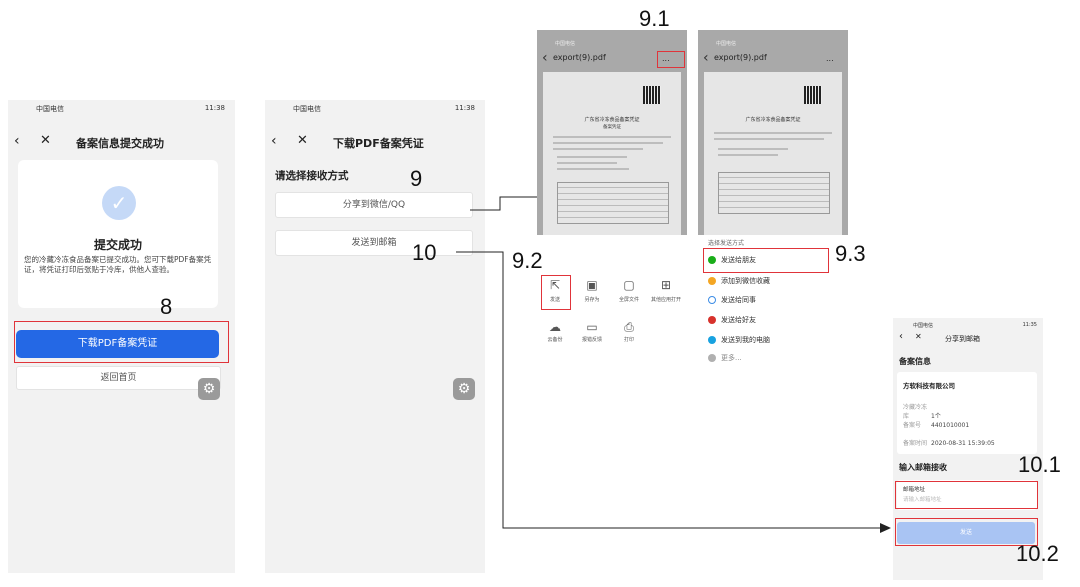  Describe the element at coordinates (654, 18) in the screenshot. I see `step-label-9-1: 9.1` at that location.